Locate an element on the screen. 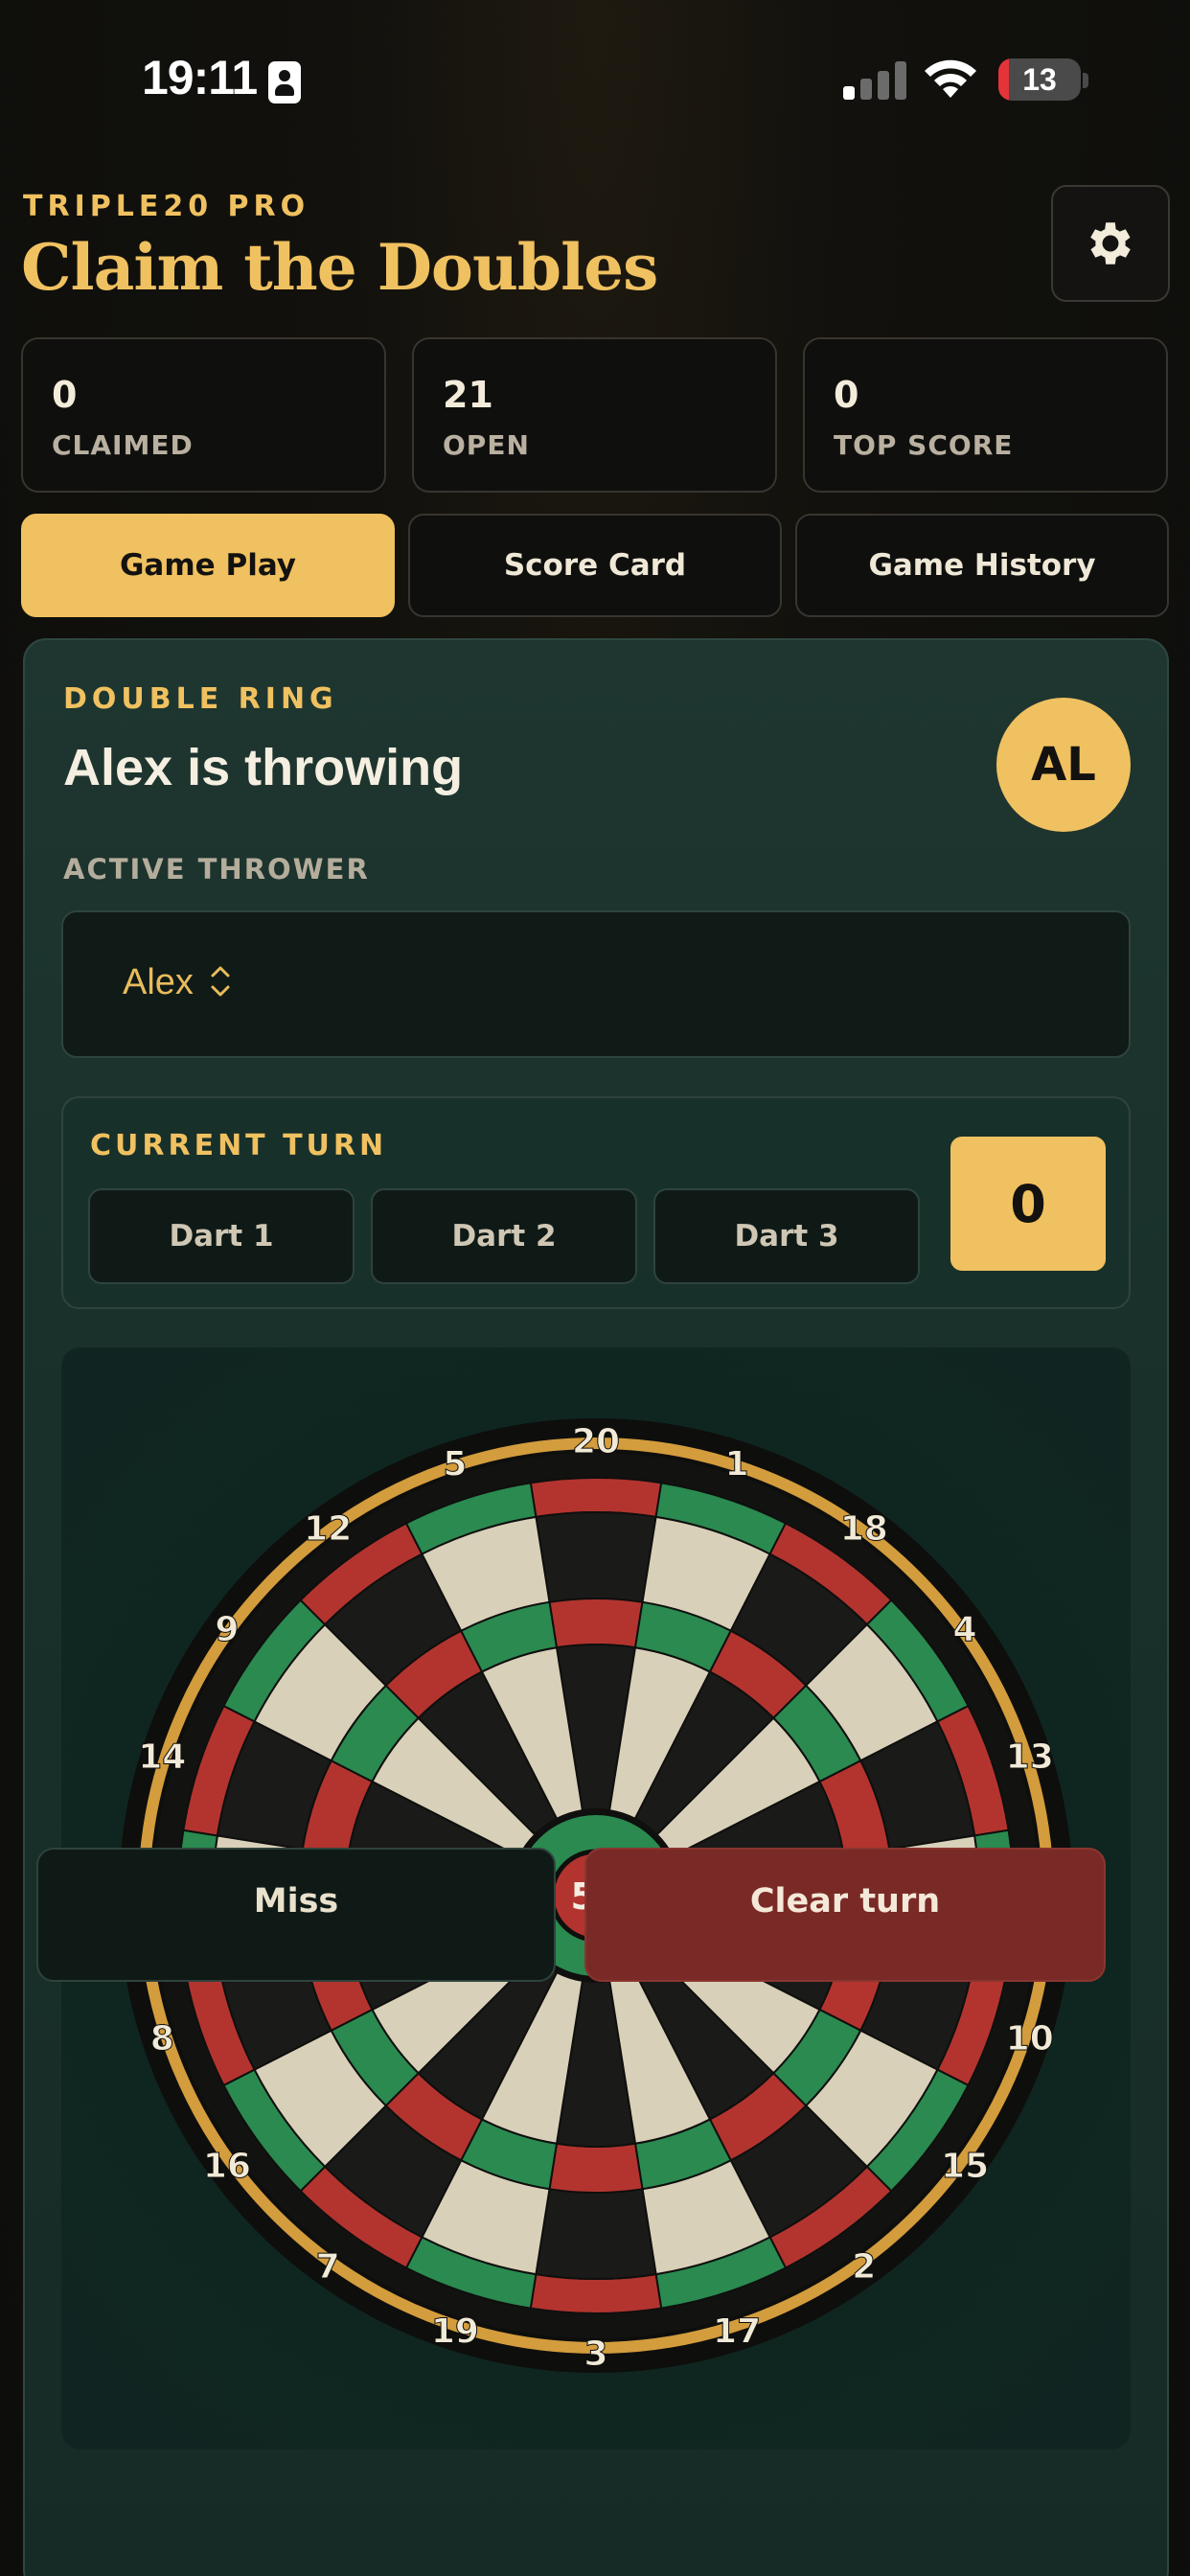 Image resolution: width=1190 pixels, height=2576 pixels. battery-tip is located at coordinates (1085, 80).